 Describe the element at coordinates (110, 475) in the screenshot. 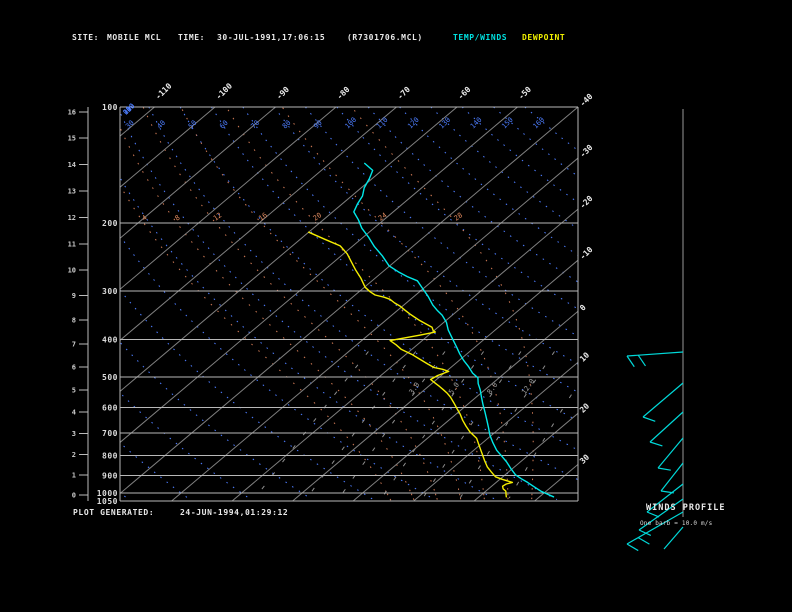

I see `pressure-label: 900` at that location.